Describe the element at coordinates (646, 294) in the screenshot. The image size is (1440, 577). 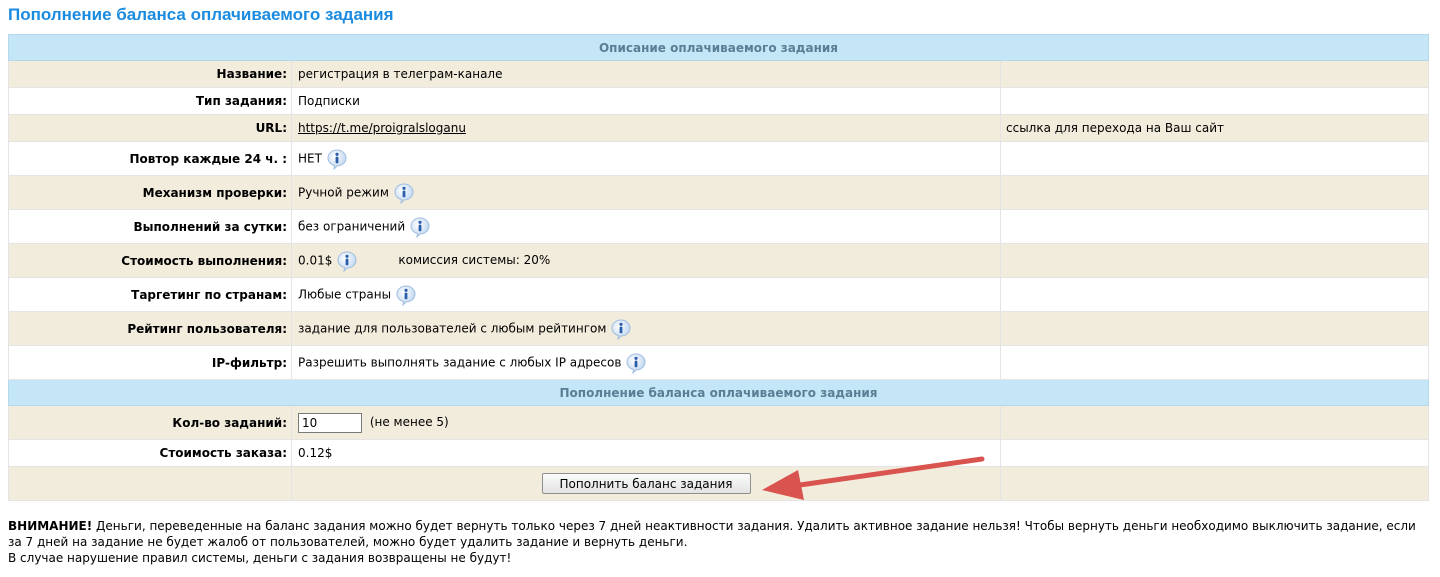
I see `field-value: Любые страны` at that location.